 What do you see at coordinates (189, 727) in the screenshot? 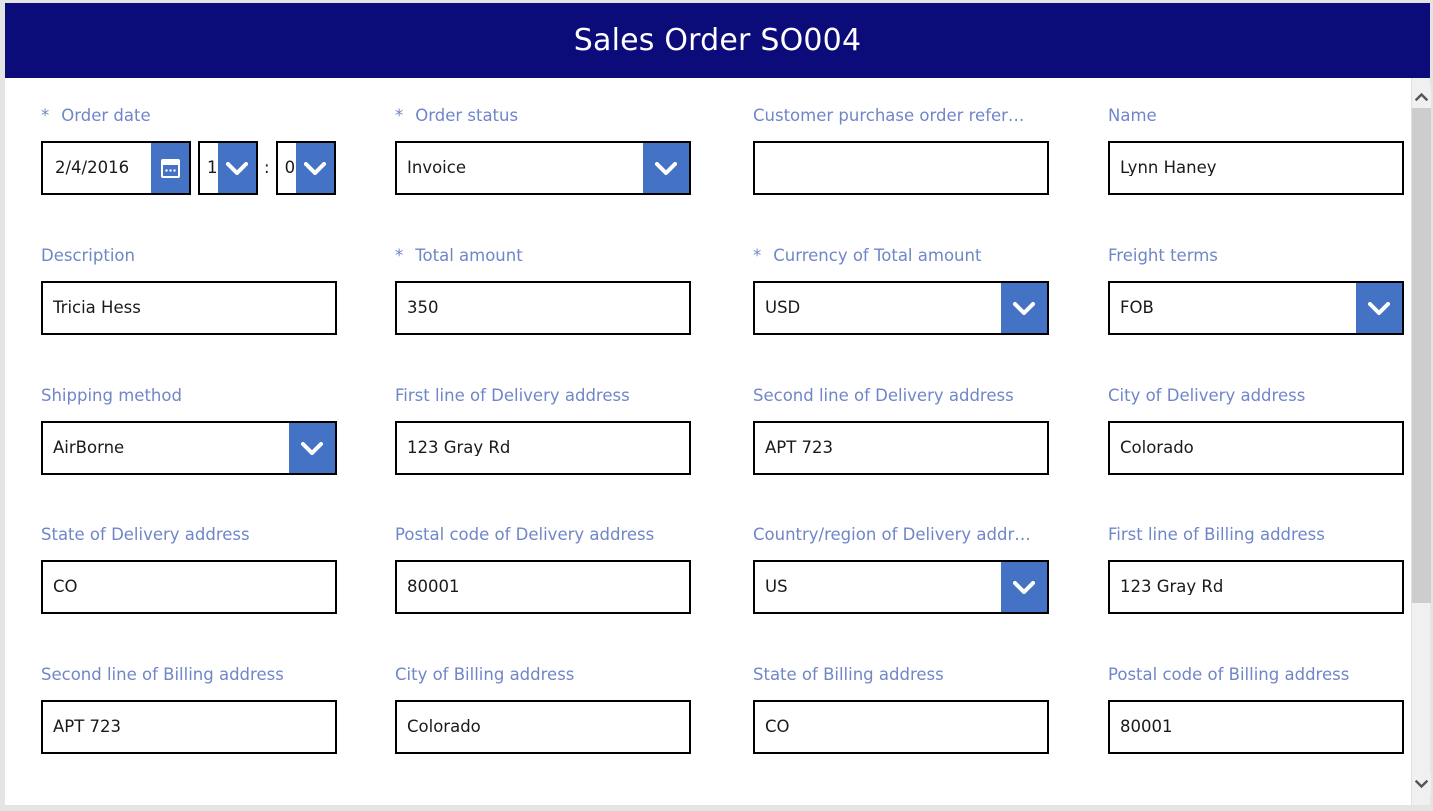
I see `input-second-line-of-billing-address: APT 723` at bounding box center [189, 727].